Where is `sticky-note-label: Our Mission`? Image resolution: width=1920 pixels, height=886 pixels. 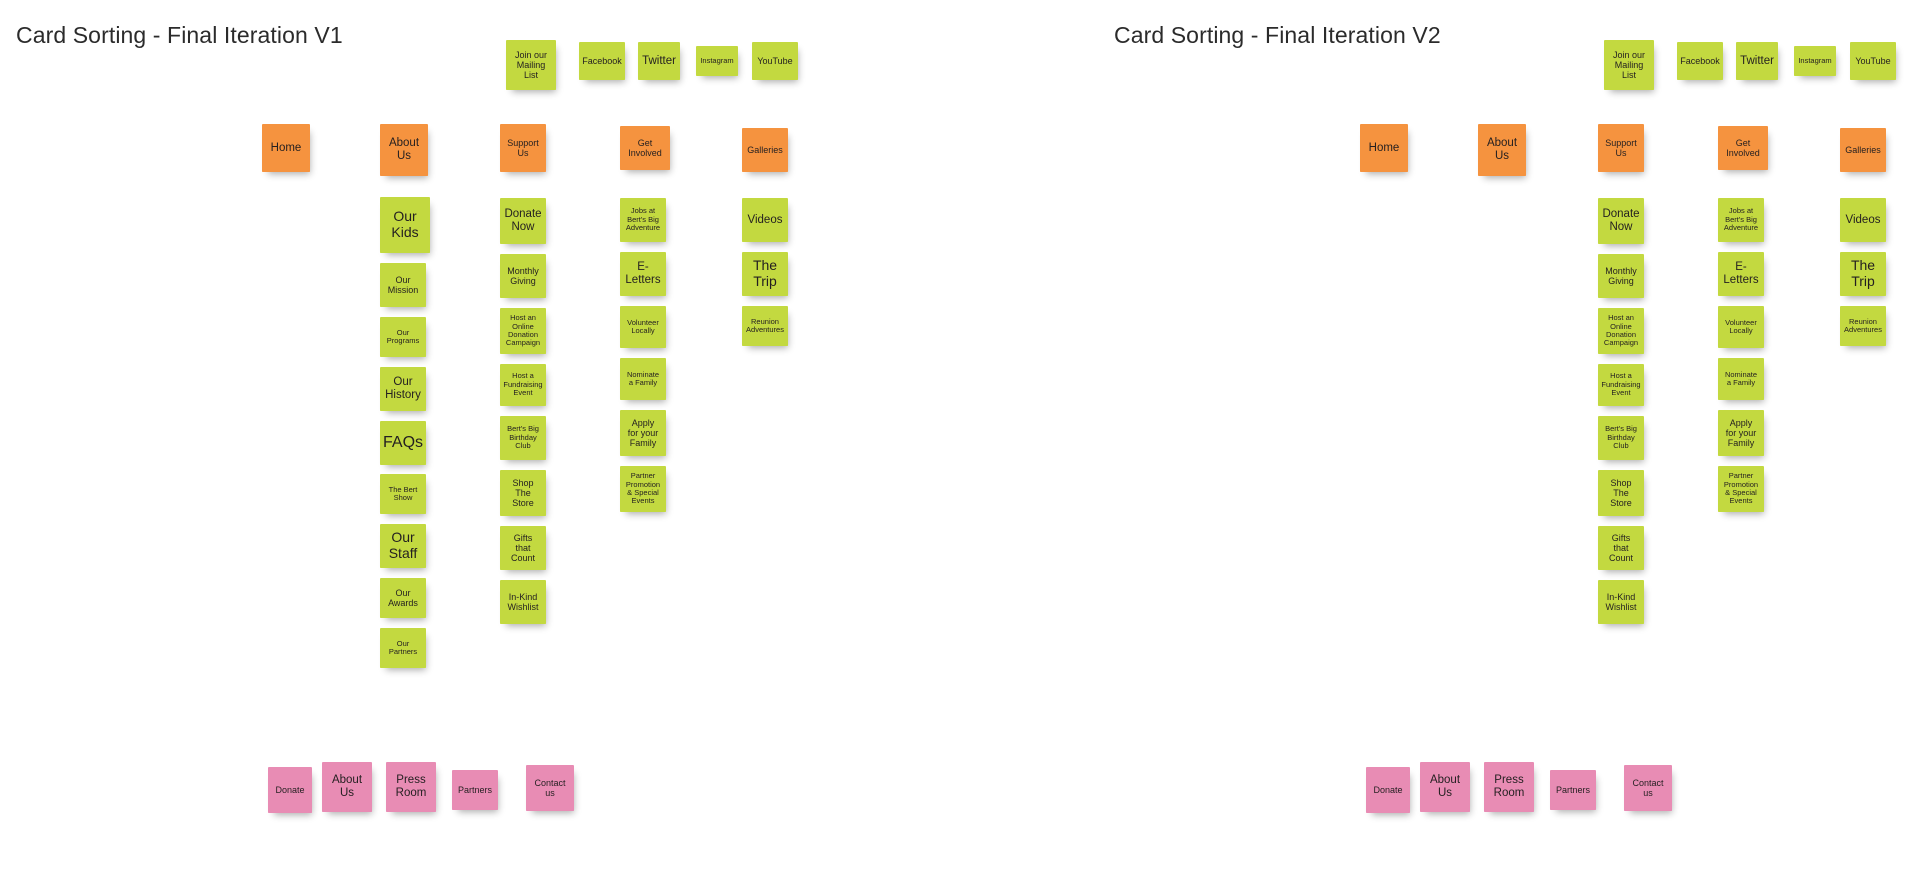
sticky-note-label: Our Mission is located at coordinates (403, 284).